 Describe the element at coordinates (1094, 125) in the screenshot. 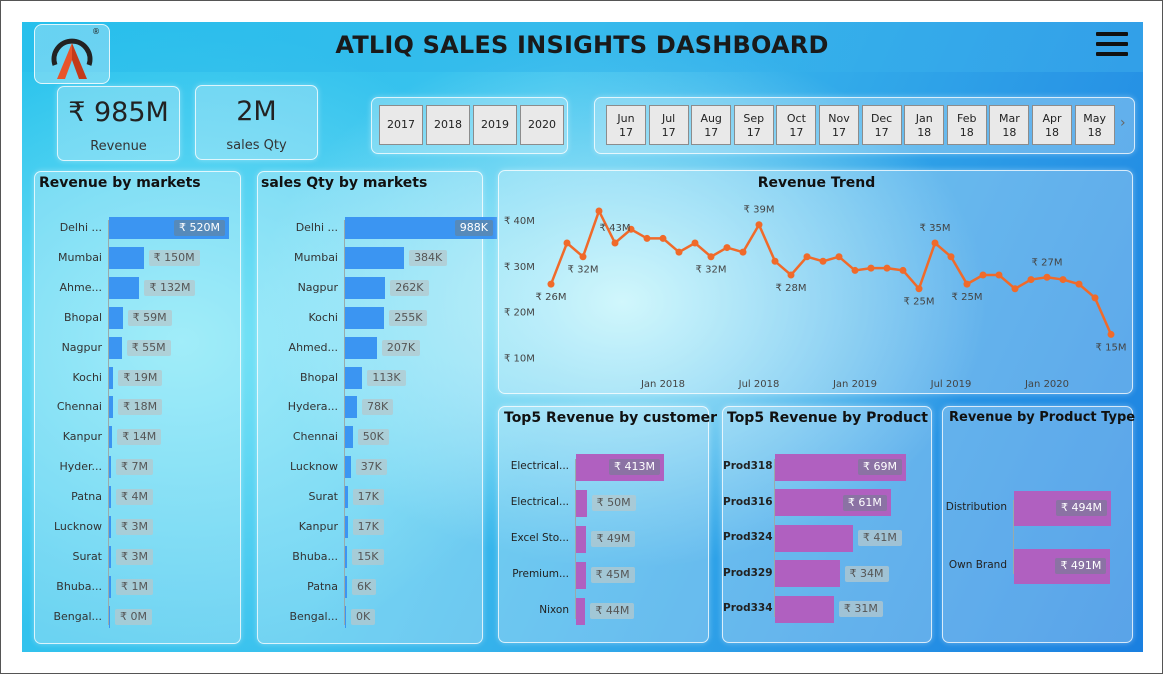

I see `month-button-may-18: May 18` at that location.